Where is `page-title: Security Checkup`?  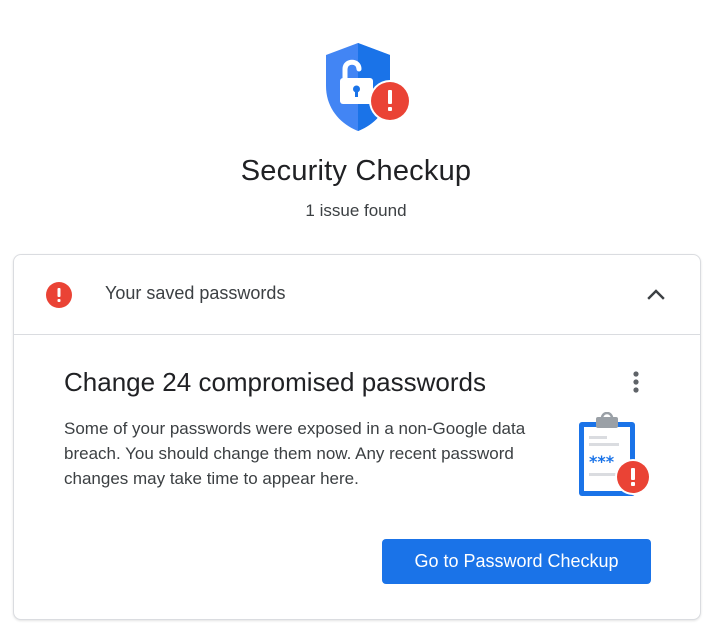 page-title: Security Checkup is located at coordinates (356, 171).